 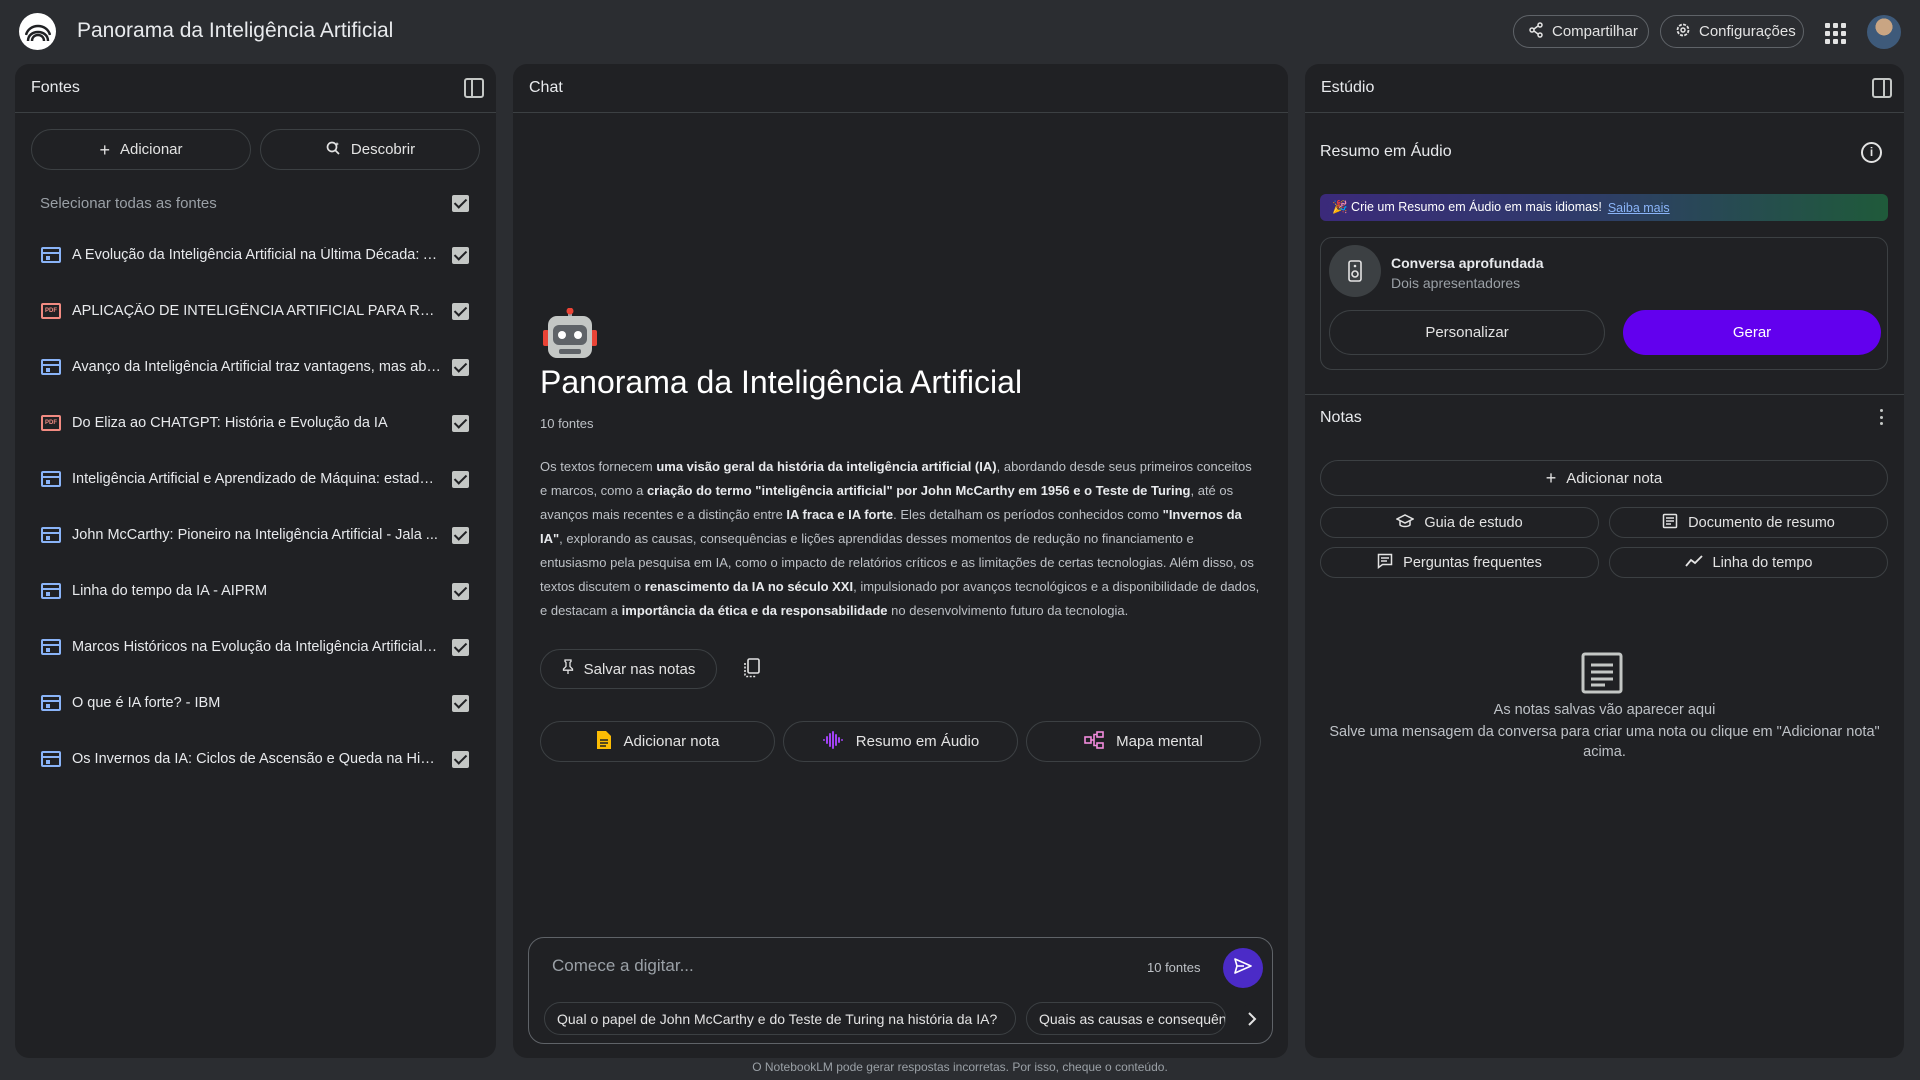 I want to click on mind-map-chip-label: Mapa mental, so click(x=1159, y=741).